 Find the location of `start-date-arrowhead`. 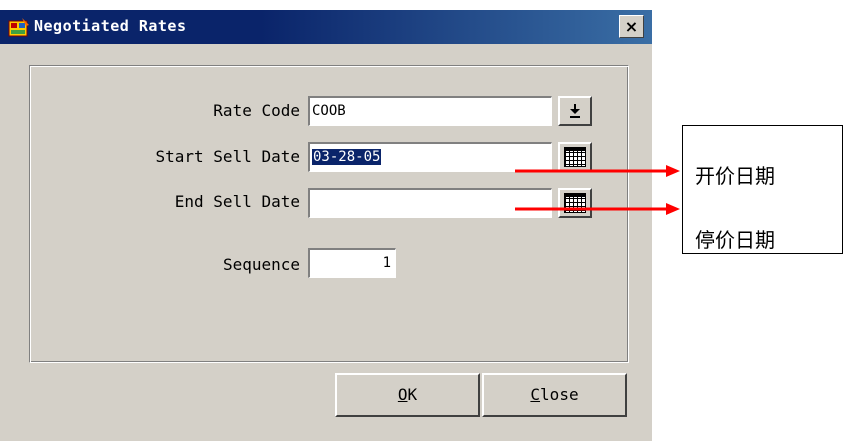

start-date-arrowhead is located at coordinates (673, 171).